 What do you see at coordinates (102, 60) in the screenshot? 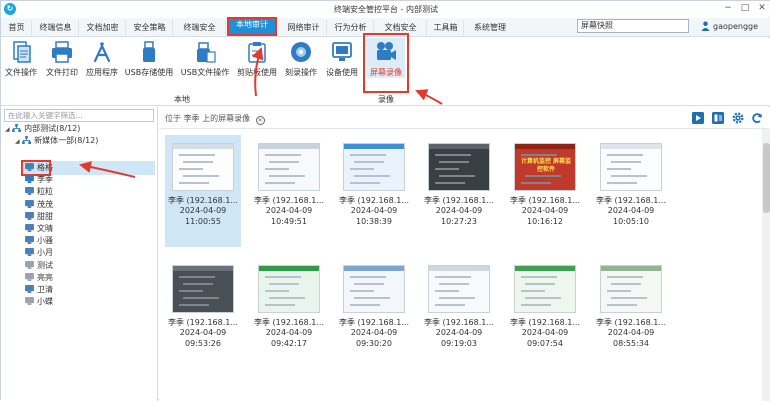
I see `application-button: 应用程序` at bounding box center [102, 60].